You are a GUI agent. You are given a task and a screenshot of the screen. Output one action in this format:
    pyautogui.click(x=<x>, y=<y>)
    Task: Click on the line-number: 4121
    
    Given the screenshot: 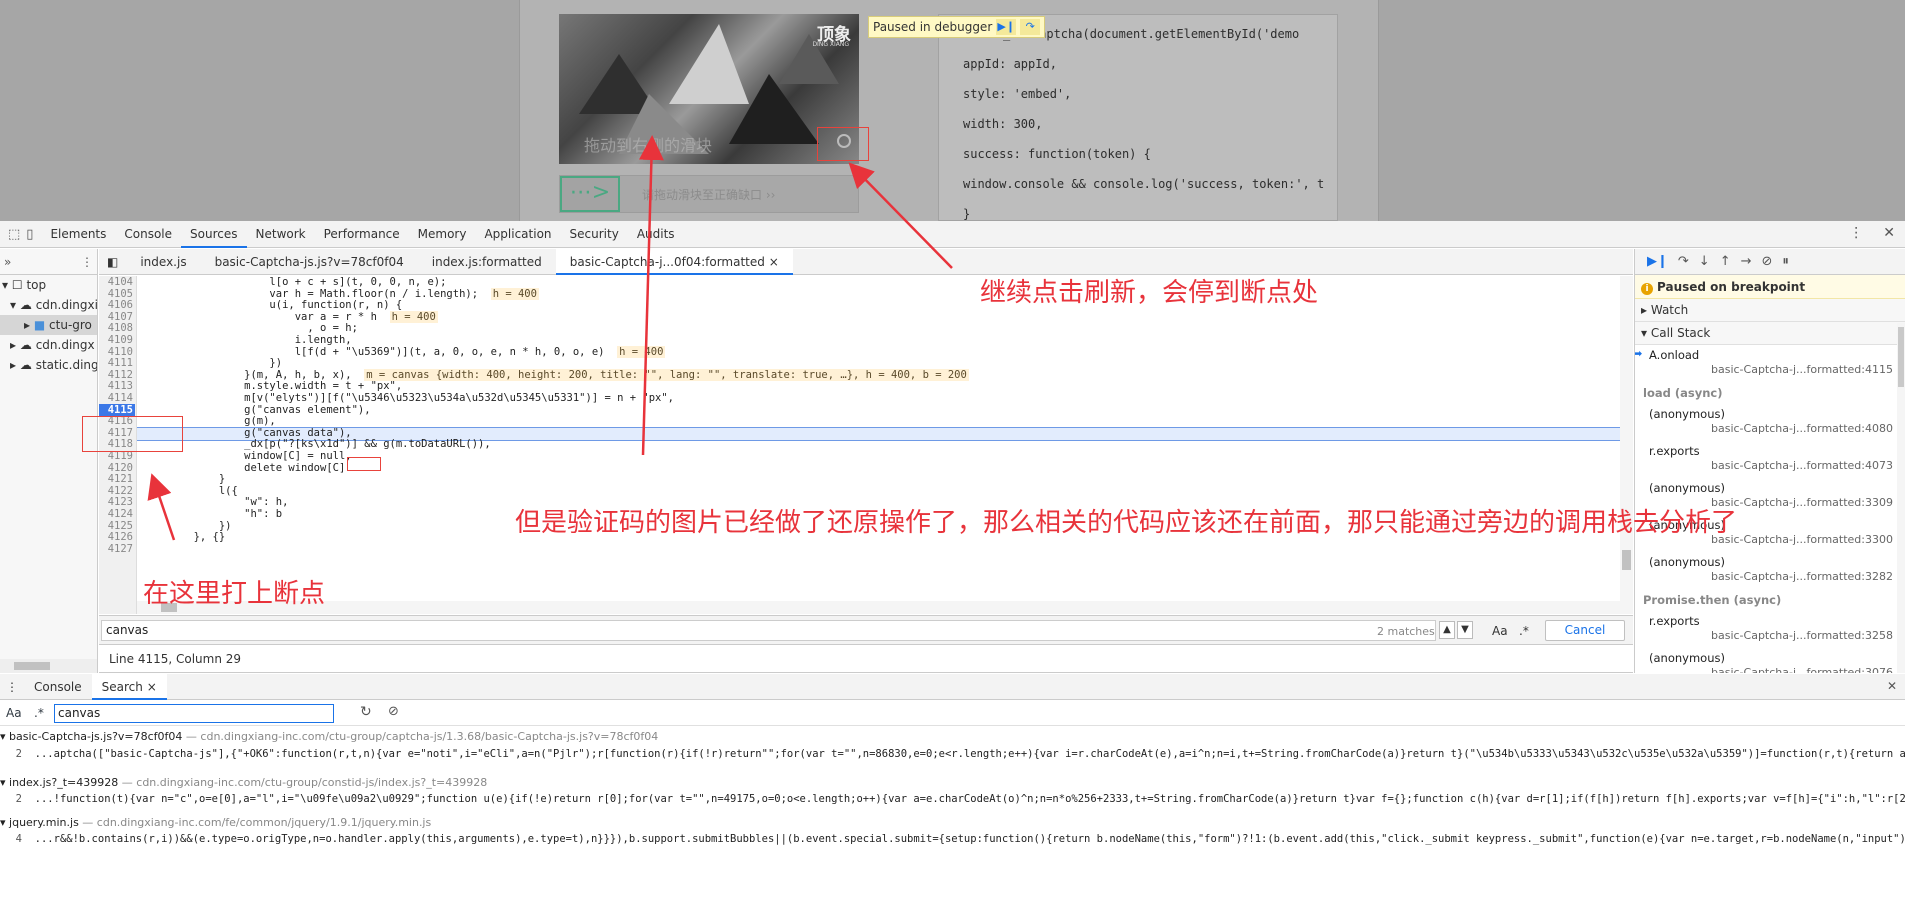 What is the action you would take?
    pyautogui.click(x=116, y=479)
    